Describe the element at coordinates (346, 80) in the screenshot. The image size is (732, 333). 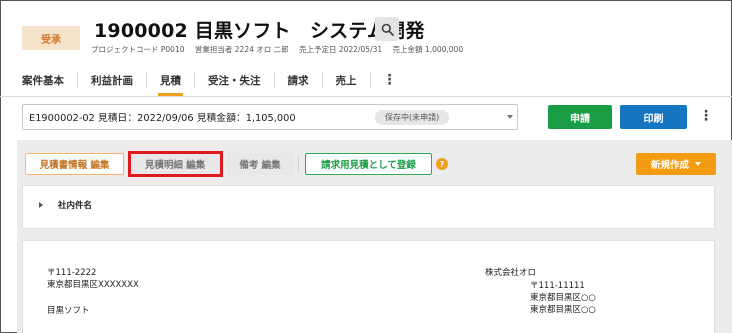
I see `tab-sales: 売上` at that location.